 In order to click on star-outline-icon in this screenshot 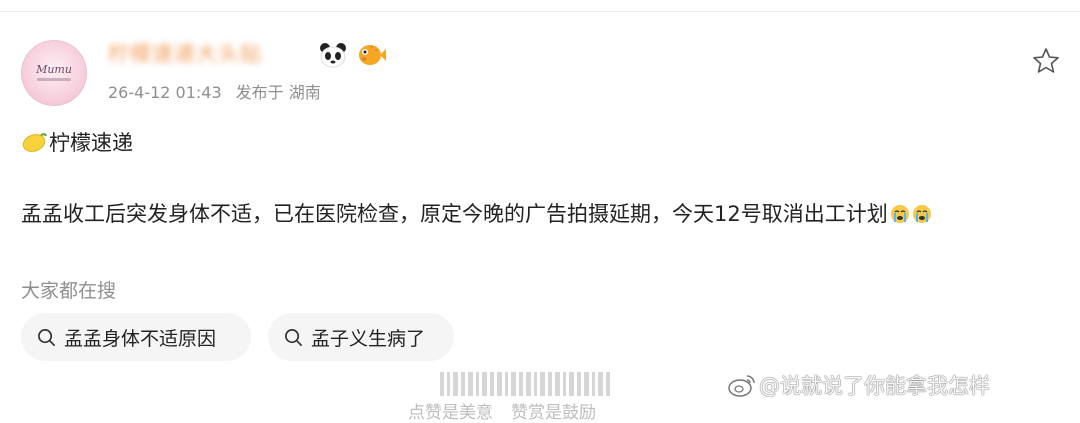, I will do `click(1046, 61)`.